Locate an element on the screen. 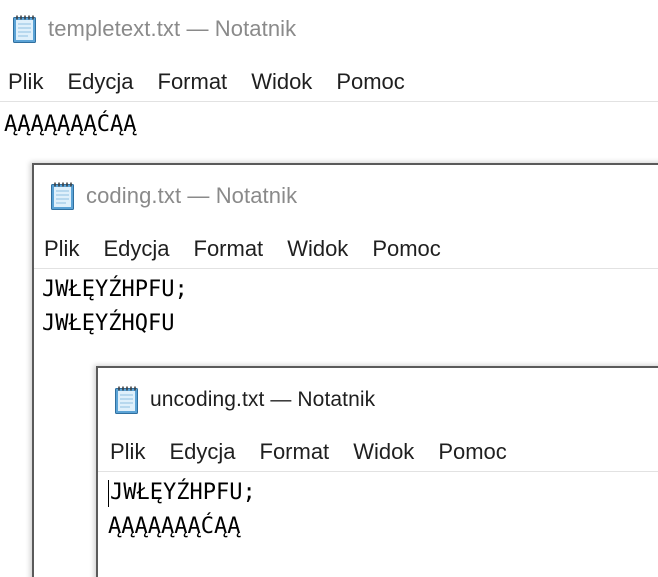 The width and height of the screenshot is (658, 577). editor-line-text: JWŁĘYŹHPFU; is located at coordinates (183, 492).